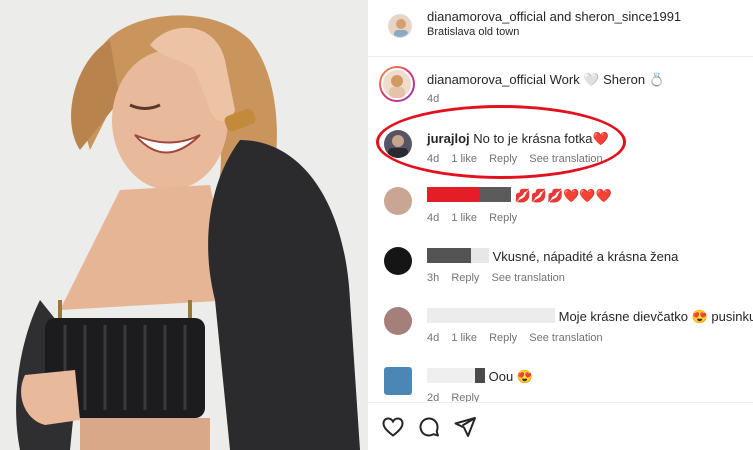  Describe the element at coordinates (560, 88) in the screenshot. I see `caption: dianamorova_official Work 🤍 Sheron 💍 4d` at that location.